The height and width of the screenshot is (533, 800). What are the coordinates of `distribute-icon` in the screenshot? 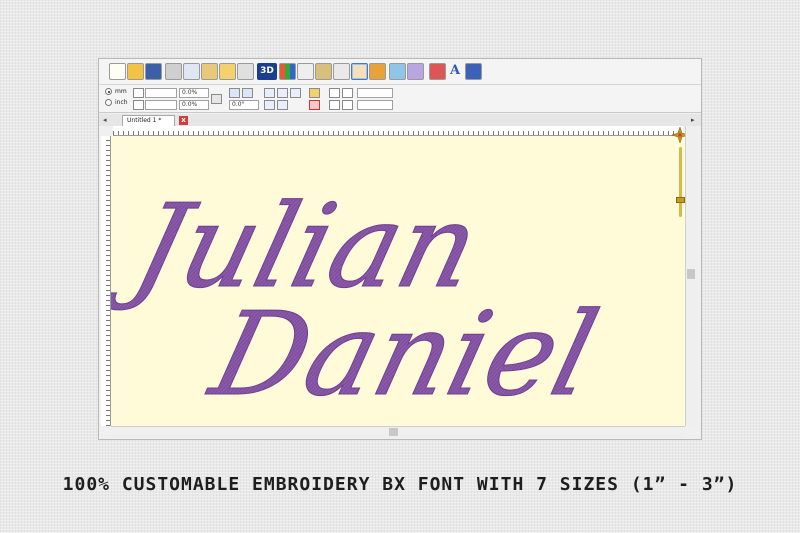 It's located at (295, 93).